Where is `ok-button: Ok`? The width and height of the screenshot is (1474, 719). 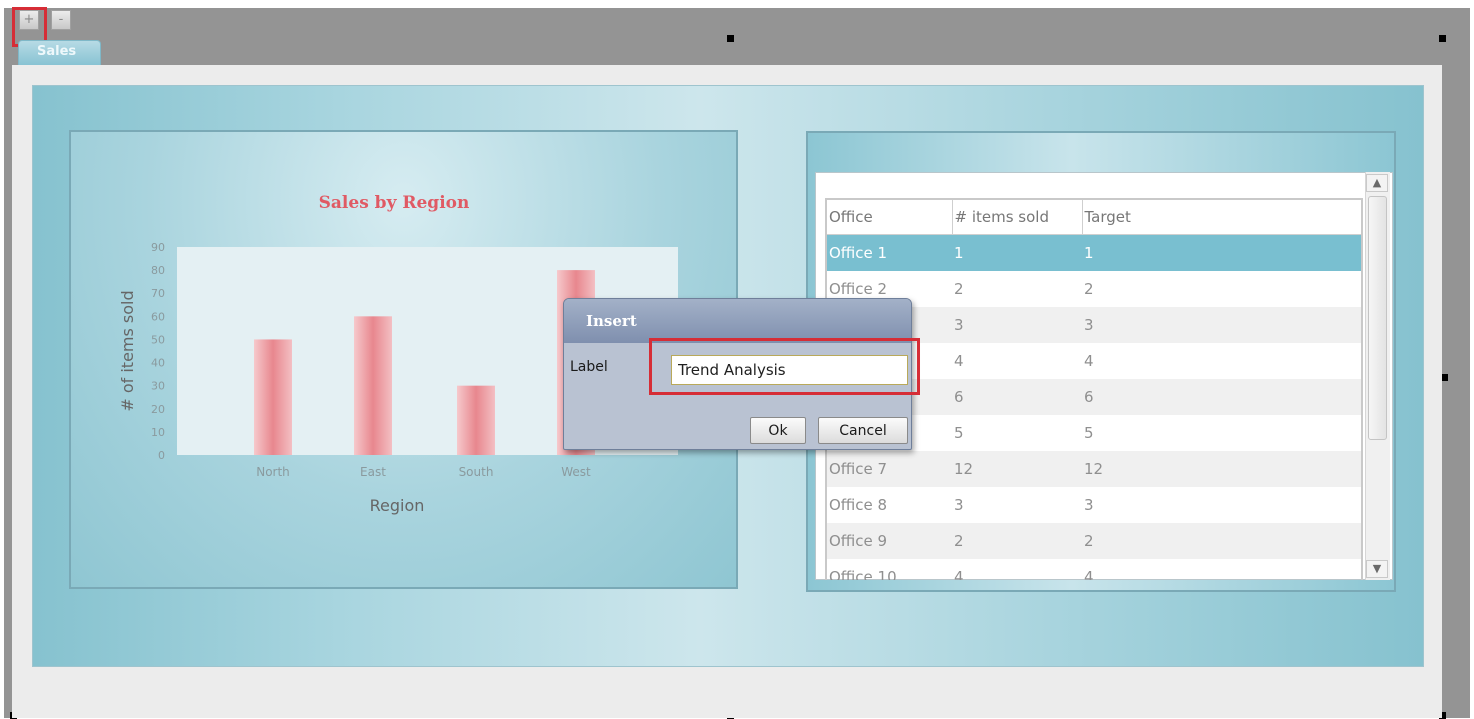
ok-button: Ok is located at coordinates (778, 430).